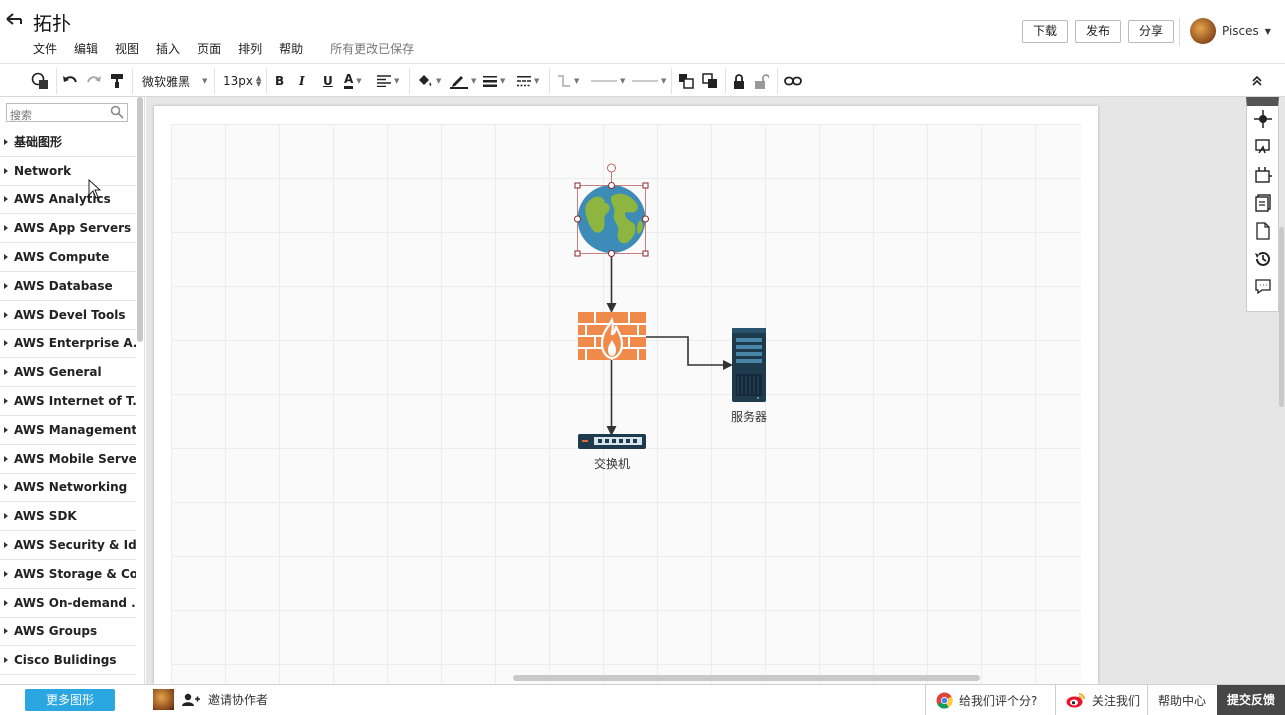 The width and height of the screenshot is (1285, 715). What do you see at coordinates (998, 700) in the screenshot?
I see `rate-us-label: 给我们评个分?` at bounding box center [998, 700].